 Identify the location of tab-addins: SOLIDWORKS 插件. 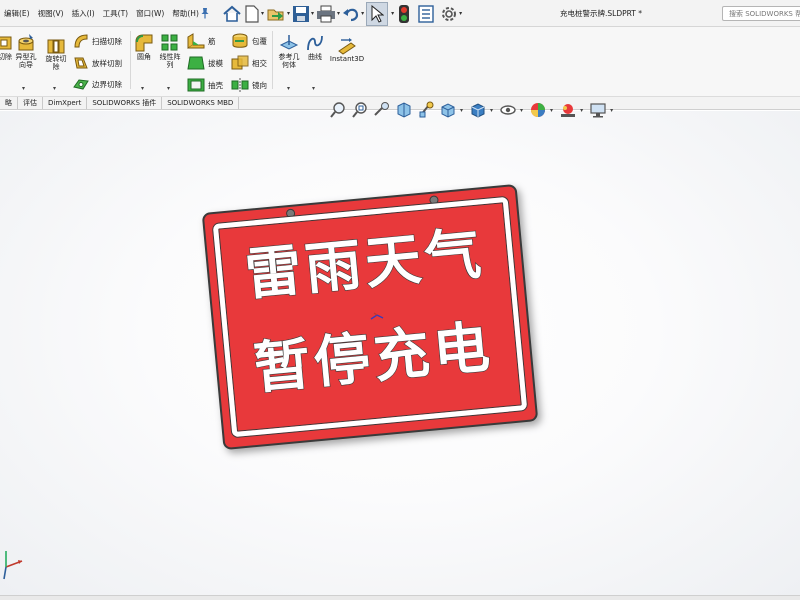
(125, 103).